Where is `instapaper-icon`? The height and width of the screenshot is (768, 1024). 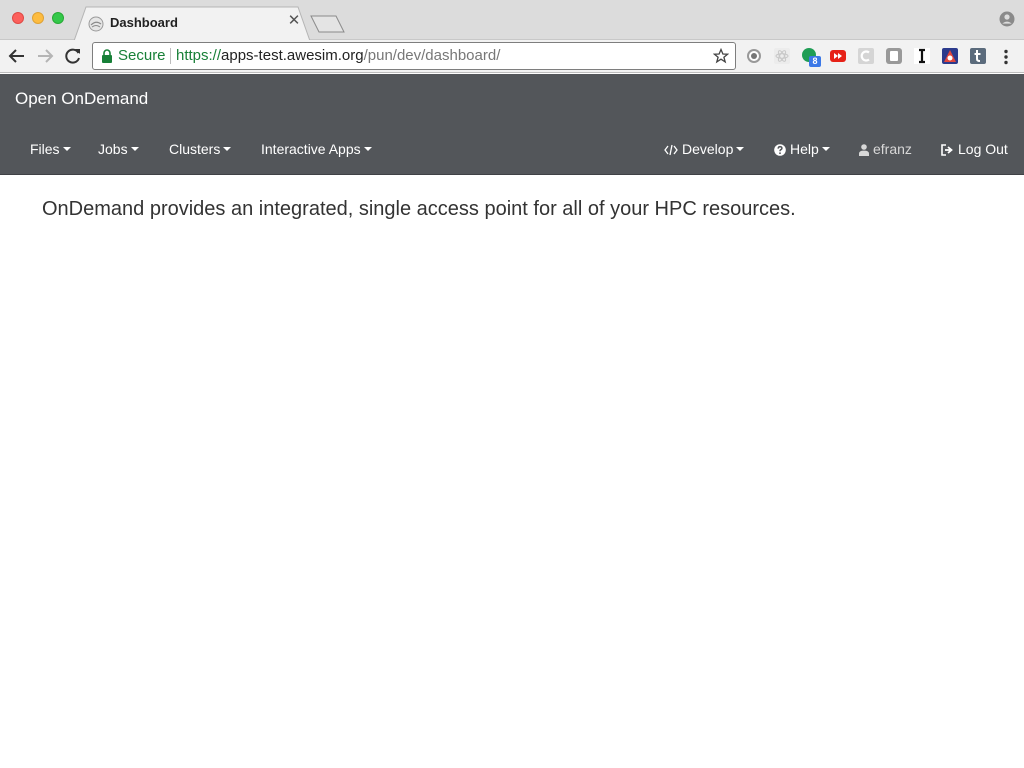
instapaper-icon is located at coordinates (922, 56).